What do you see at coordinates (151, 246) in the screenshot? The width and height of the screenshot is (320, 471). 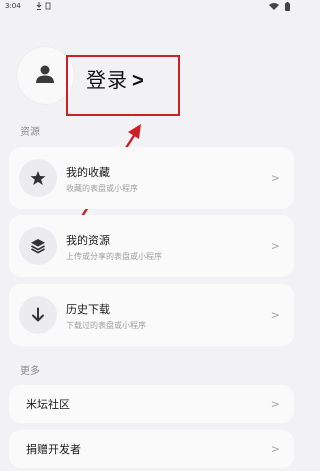 I see `list-item-my-resources: 我的资源 上传或分享的表盘或小程序 >` at bounding box center [151, 246].